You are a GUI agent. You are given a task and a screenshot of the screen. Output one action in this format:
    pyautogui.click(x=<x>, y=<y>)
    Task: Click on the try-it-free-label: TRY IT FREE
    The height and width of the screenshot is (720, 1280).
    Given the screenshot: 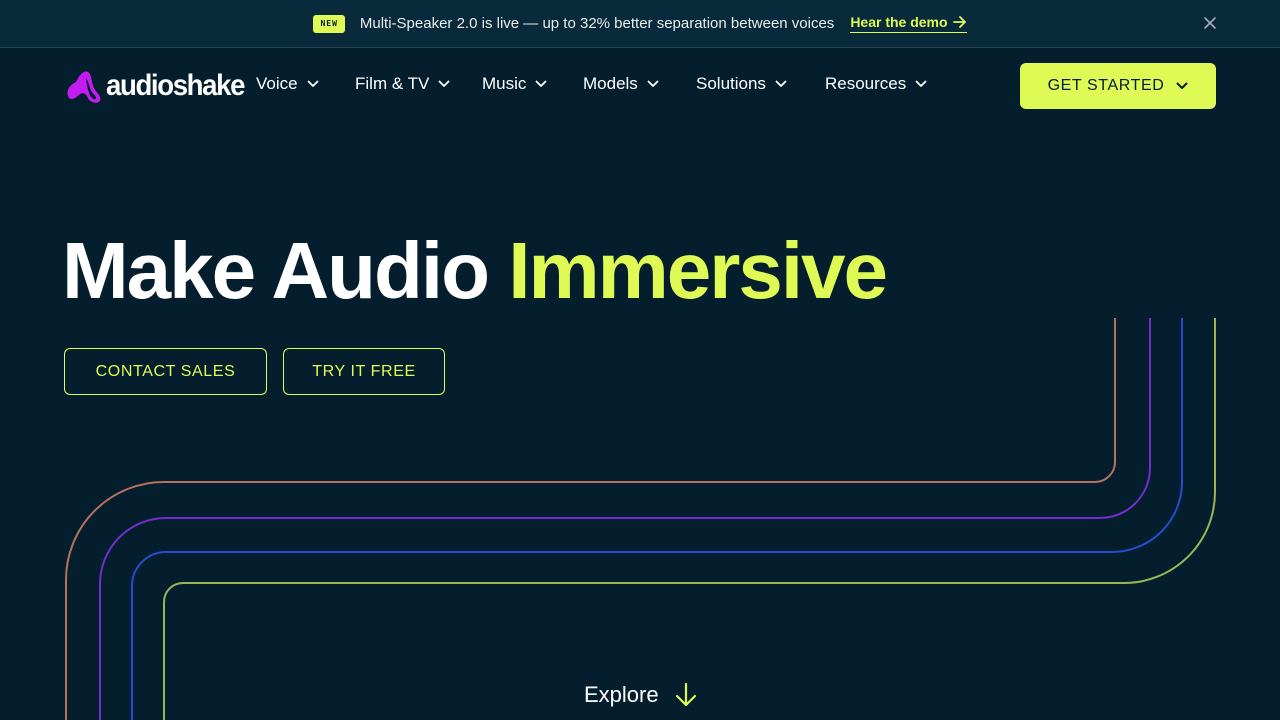 What is the action you would take?
    pyautogui.click(x=364, y=371)
    